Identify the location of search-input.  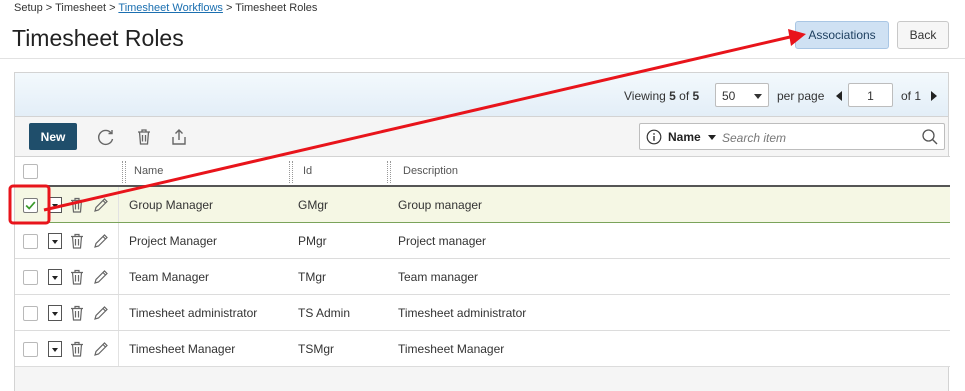
(817, 138).